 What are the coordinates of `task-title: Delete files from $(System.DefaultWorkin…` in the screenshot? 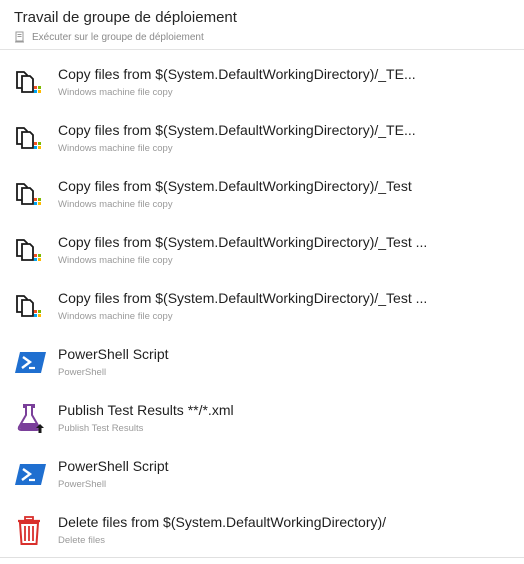 It's located at (222, 522).